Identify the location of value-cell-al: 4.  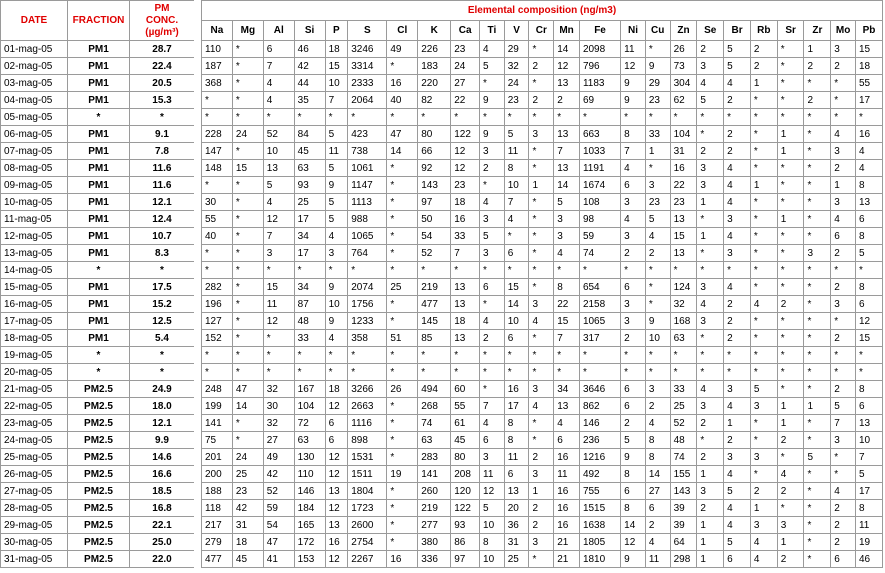
(278, 83).